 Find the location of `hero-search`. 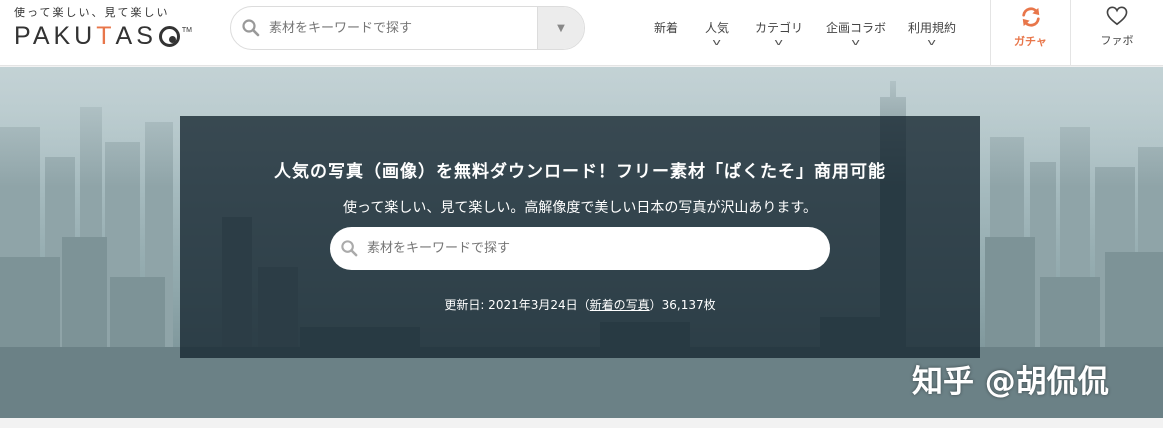

hero-search is located at coordinates (580, 248).